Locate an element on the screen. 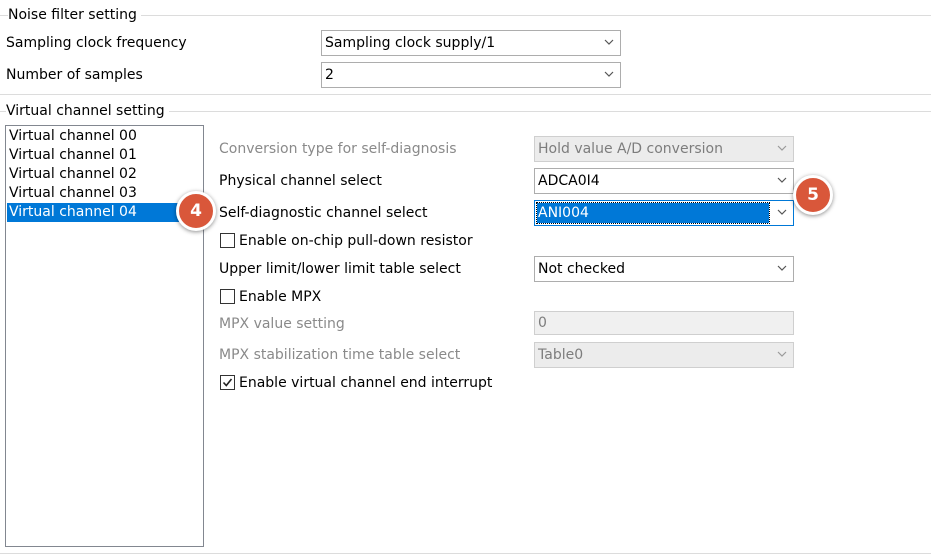 This screenshot has height=560, width=931. list-item: Virtual channel 00 is located at coordinates (104, 136).